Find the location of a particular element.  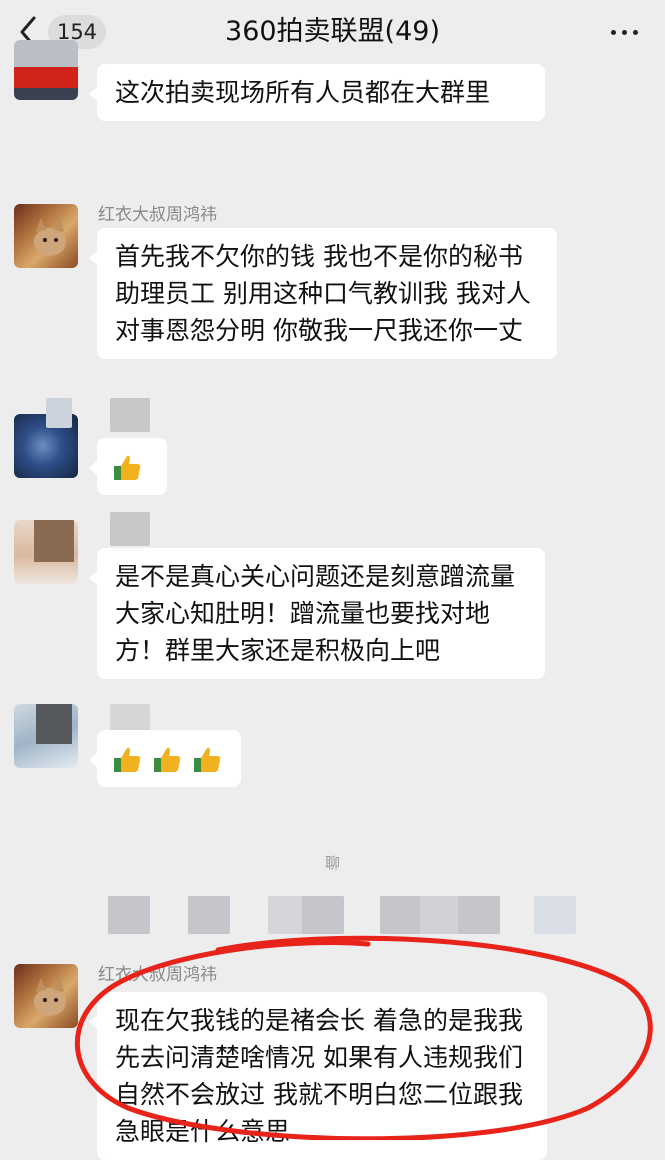

message-bubble: 这次拍卖现场所有人员都在大群里 is located at coordinates (317, 92).